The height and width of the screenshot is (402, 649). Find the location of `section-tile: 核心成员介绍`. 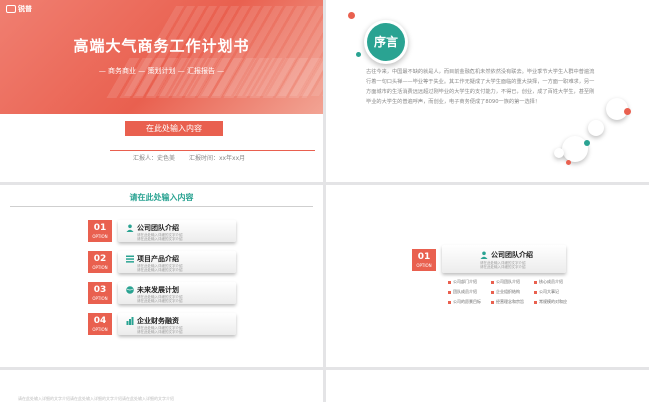

section-tile: 核心成员介绍 is located at coordinates (553, 282).